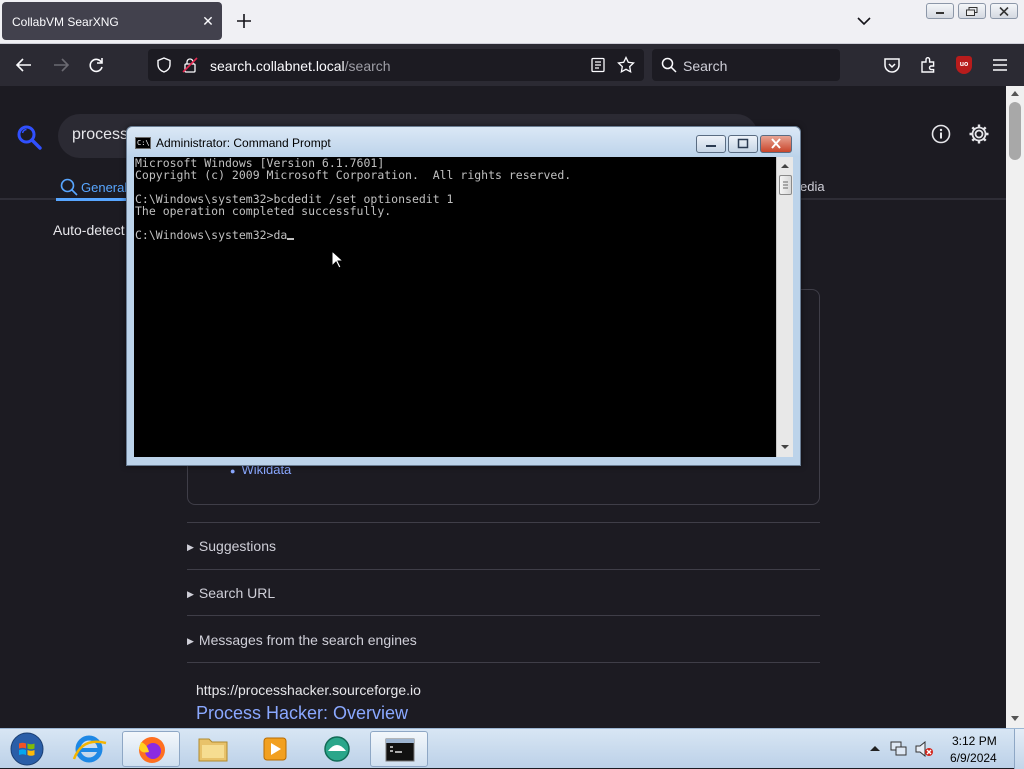  Describe the element at coordinates (96, 199) in the screenshot. I see `active-tab-indicator` at that location.